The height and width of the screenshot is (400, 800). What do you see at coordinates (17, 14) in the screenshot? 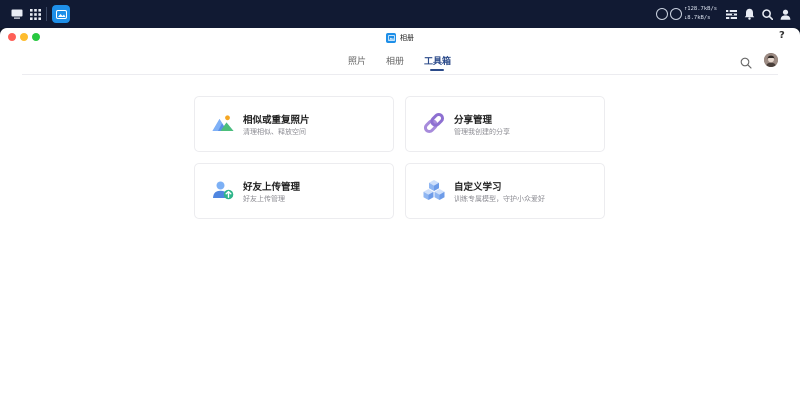
I see `desktop-icon` at bounding box center [17, 14].